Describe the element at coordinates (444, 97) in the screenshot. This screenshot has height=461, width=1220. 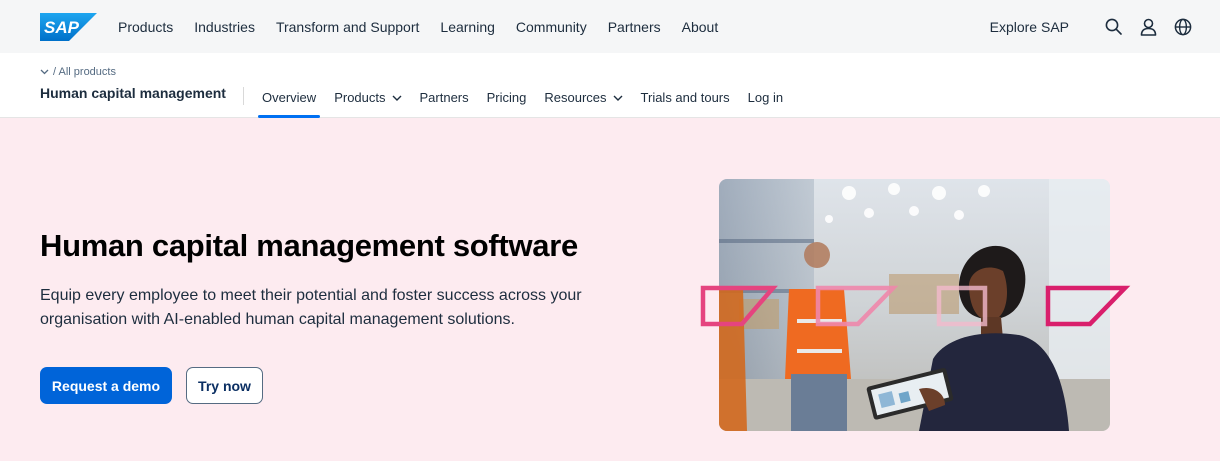
I see `tab-label: Partners` at that location.